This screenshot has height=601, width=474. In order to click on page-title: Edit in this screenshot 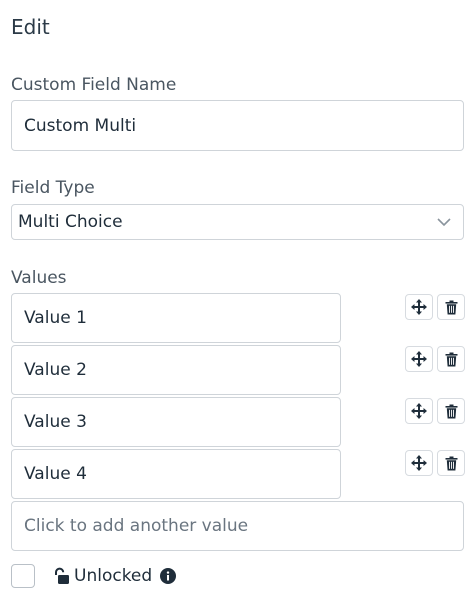, I will do `click(30, 27)`.